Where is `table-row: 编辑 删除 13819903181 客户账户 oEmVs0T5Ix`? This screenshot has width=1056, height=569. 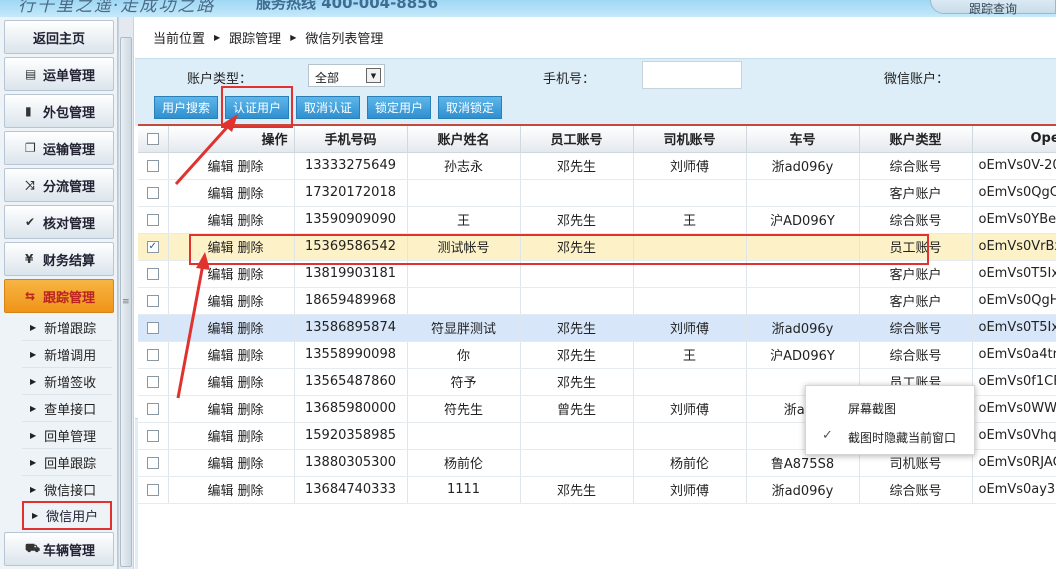 table-row: 编辑 删除 13819903181 客户账户 oEmVs0T5Ix is located at coordinates (597, 274).